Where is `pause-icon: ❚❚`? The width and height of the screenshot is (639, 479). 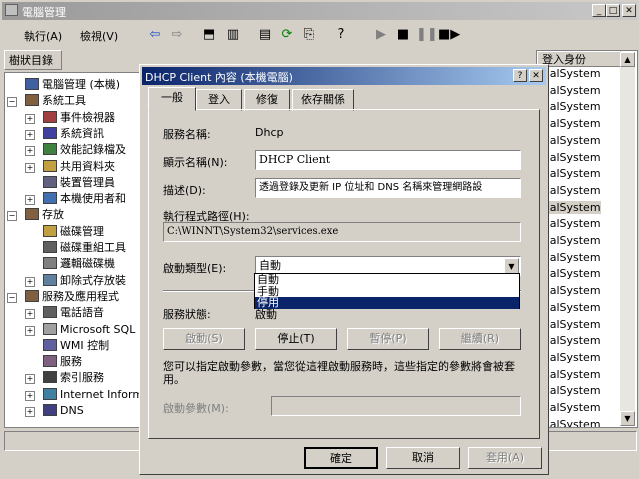
pause-icon: ❚❚ is located at coordinates (427, 35).